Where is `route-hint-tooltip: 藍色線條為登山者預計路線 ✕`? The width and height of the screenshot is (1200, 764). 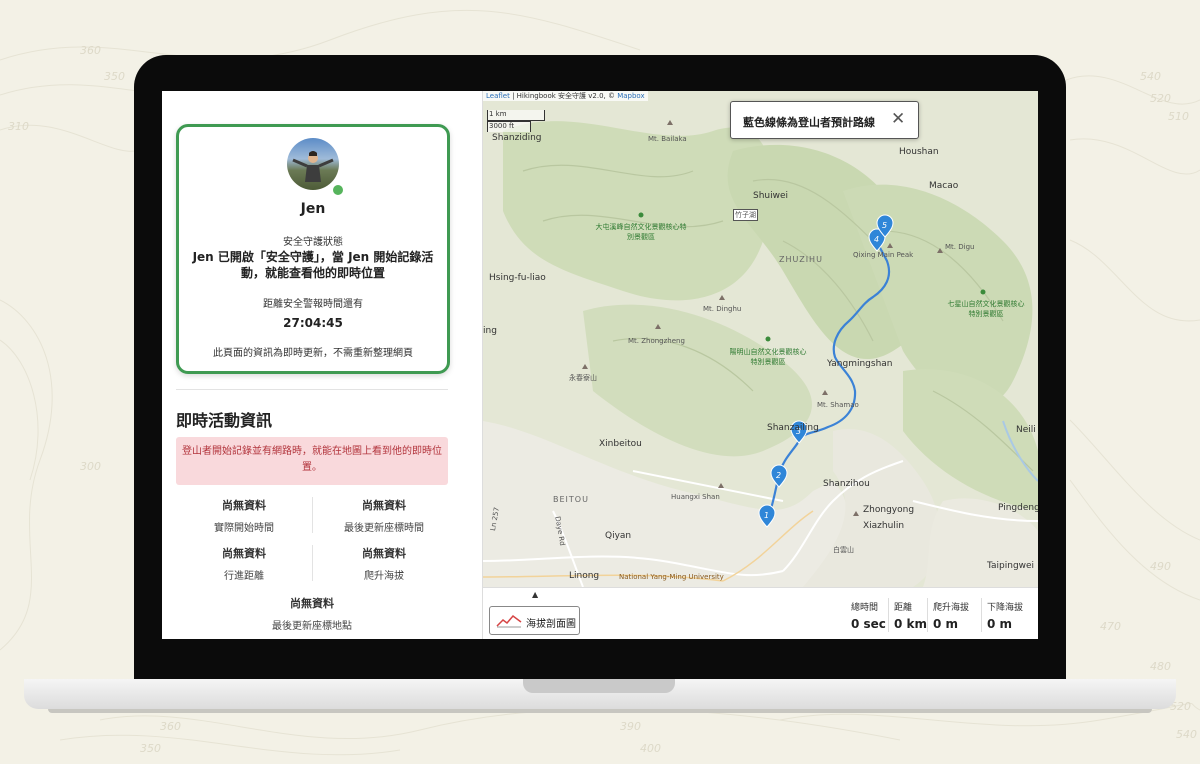 route-hint-tooltip: 藍色線條為登山者預計路線 ✕ is located at coordinates (824, 120).